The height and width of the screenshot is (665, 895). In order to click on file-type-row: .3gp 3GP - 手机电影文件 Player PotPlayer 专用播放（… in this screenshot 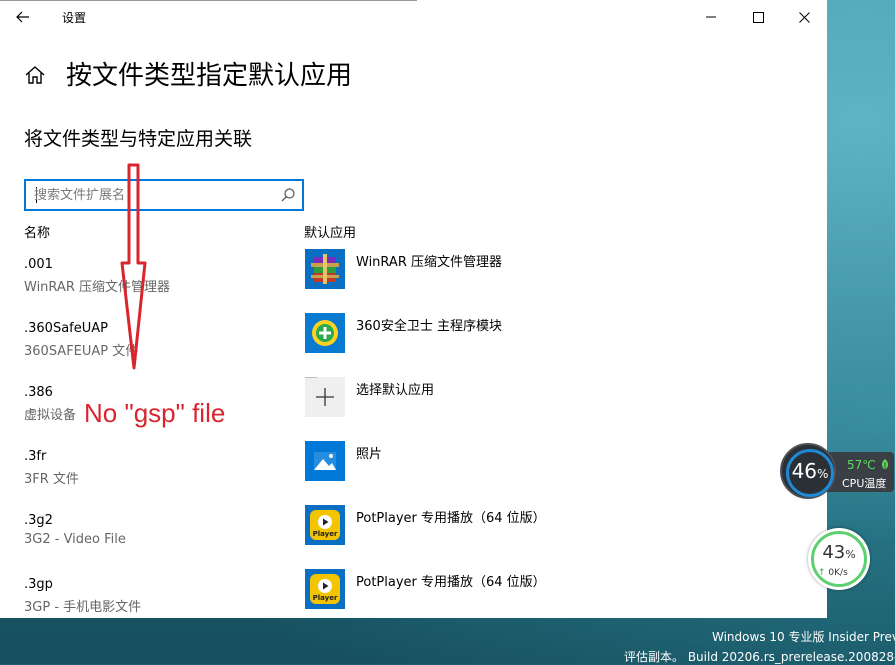, I will do `click(413, 593)`.